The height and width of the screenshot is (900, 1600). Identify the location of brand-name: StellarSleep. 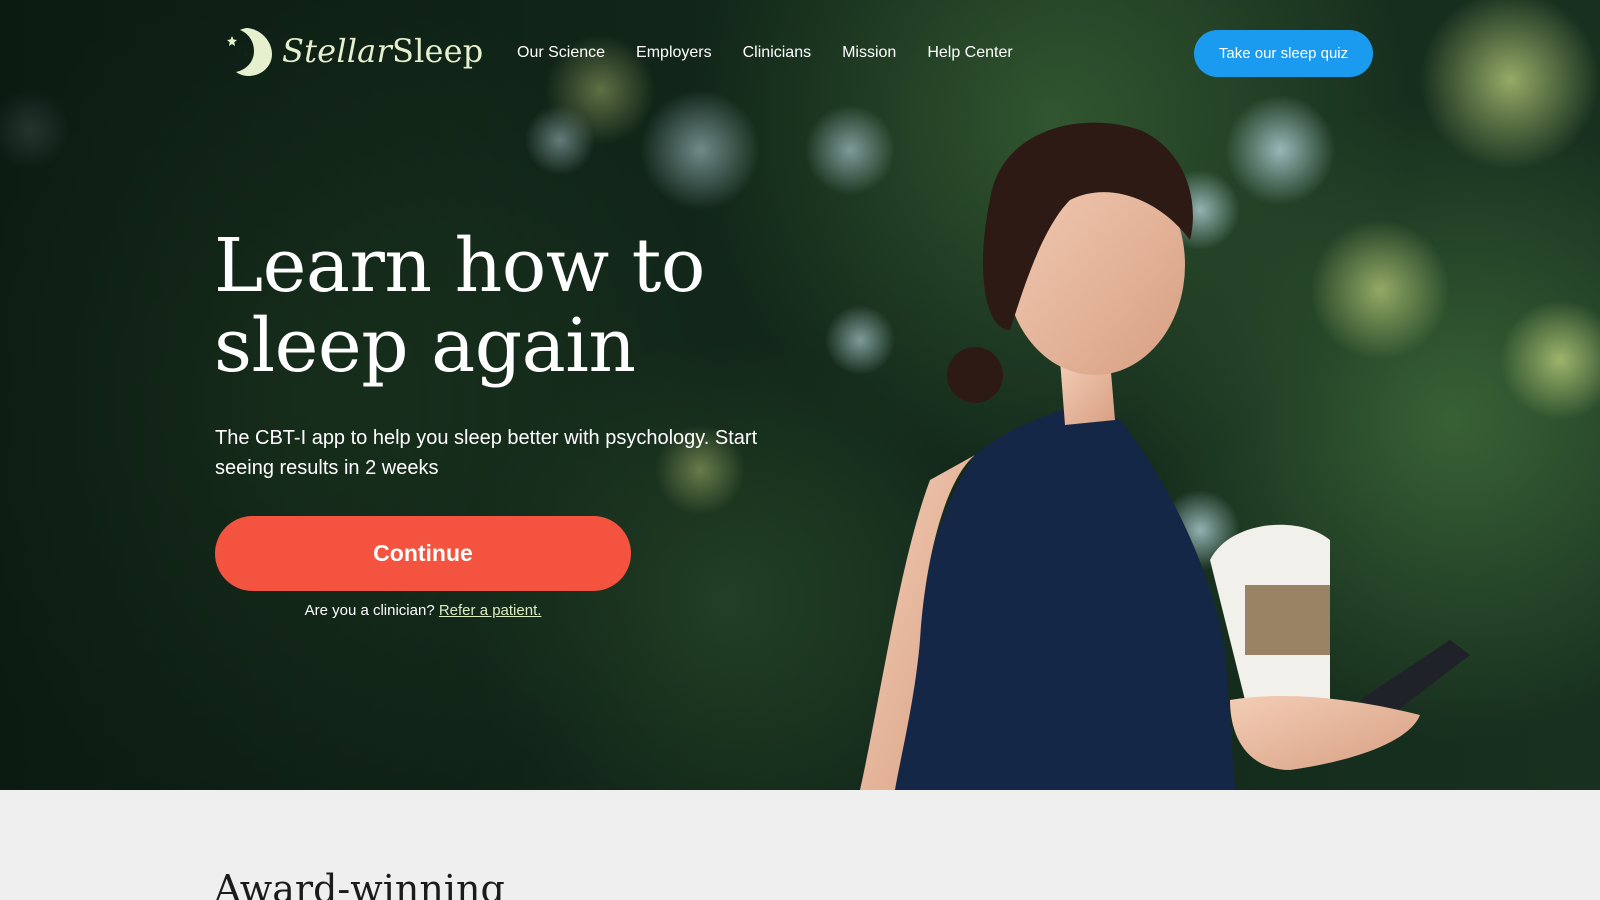
(382, 51).